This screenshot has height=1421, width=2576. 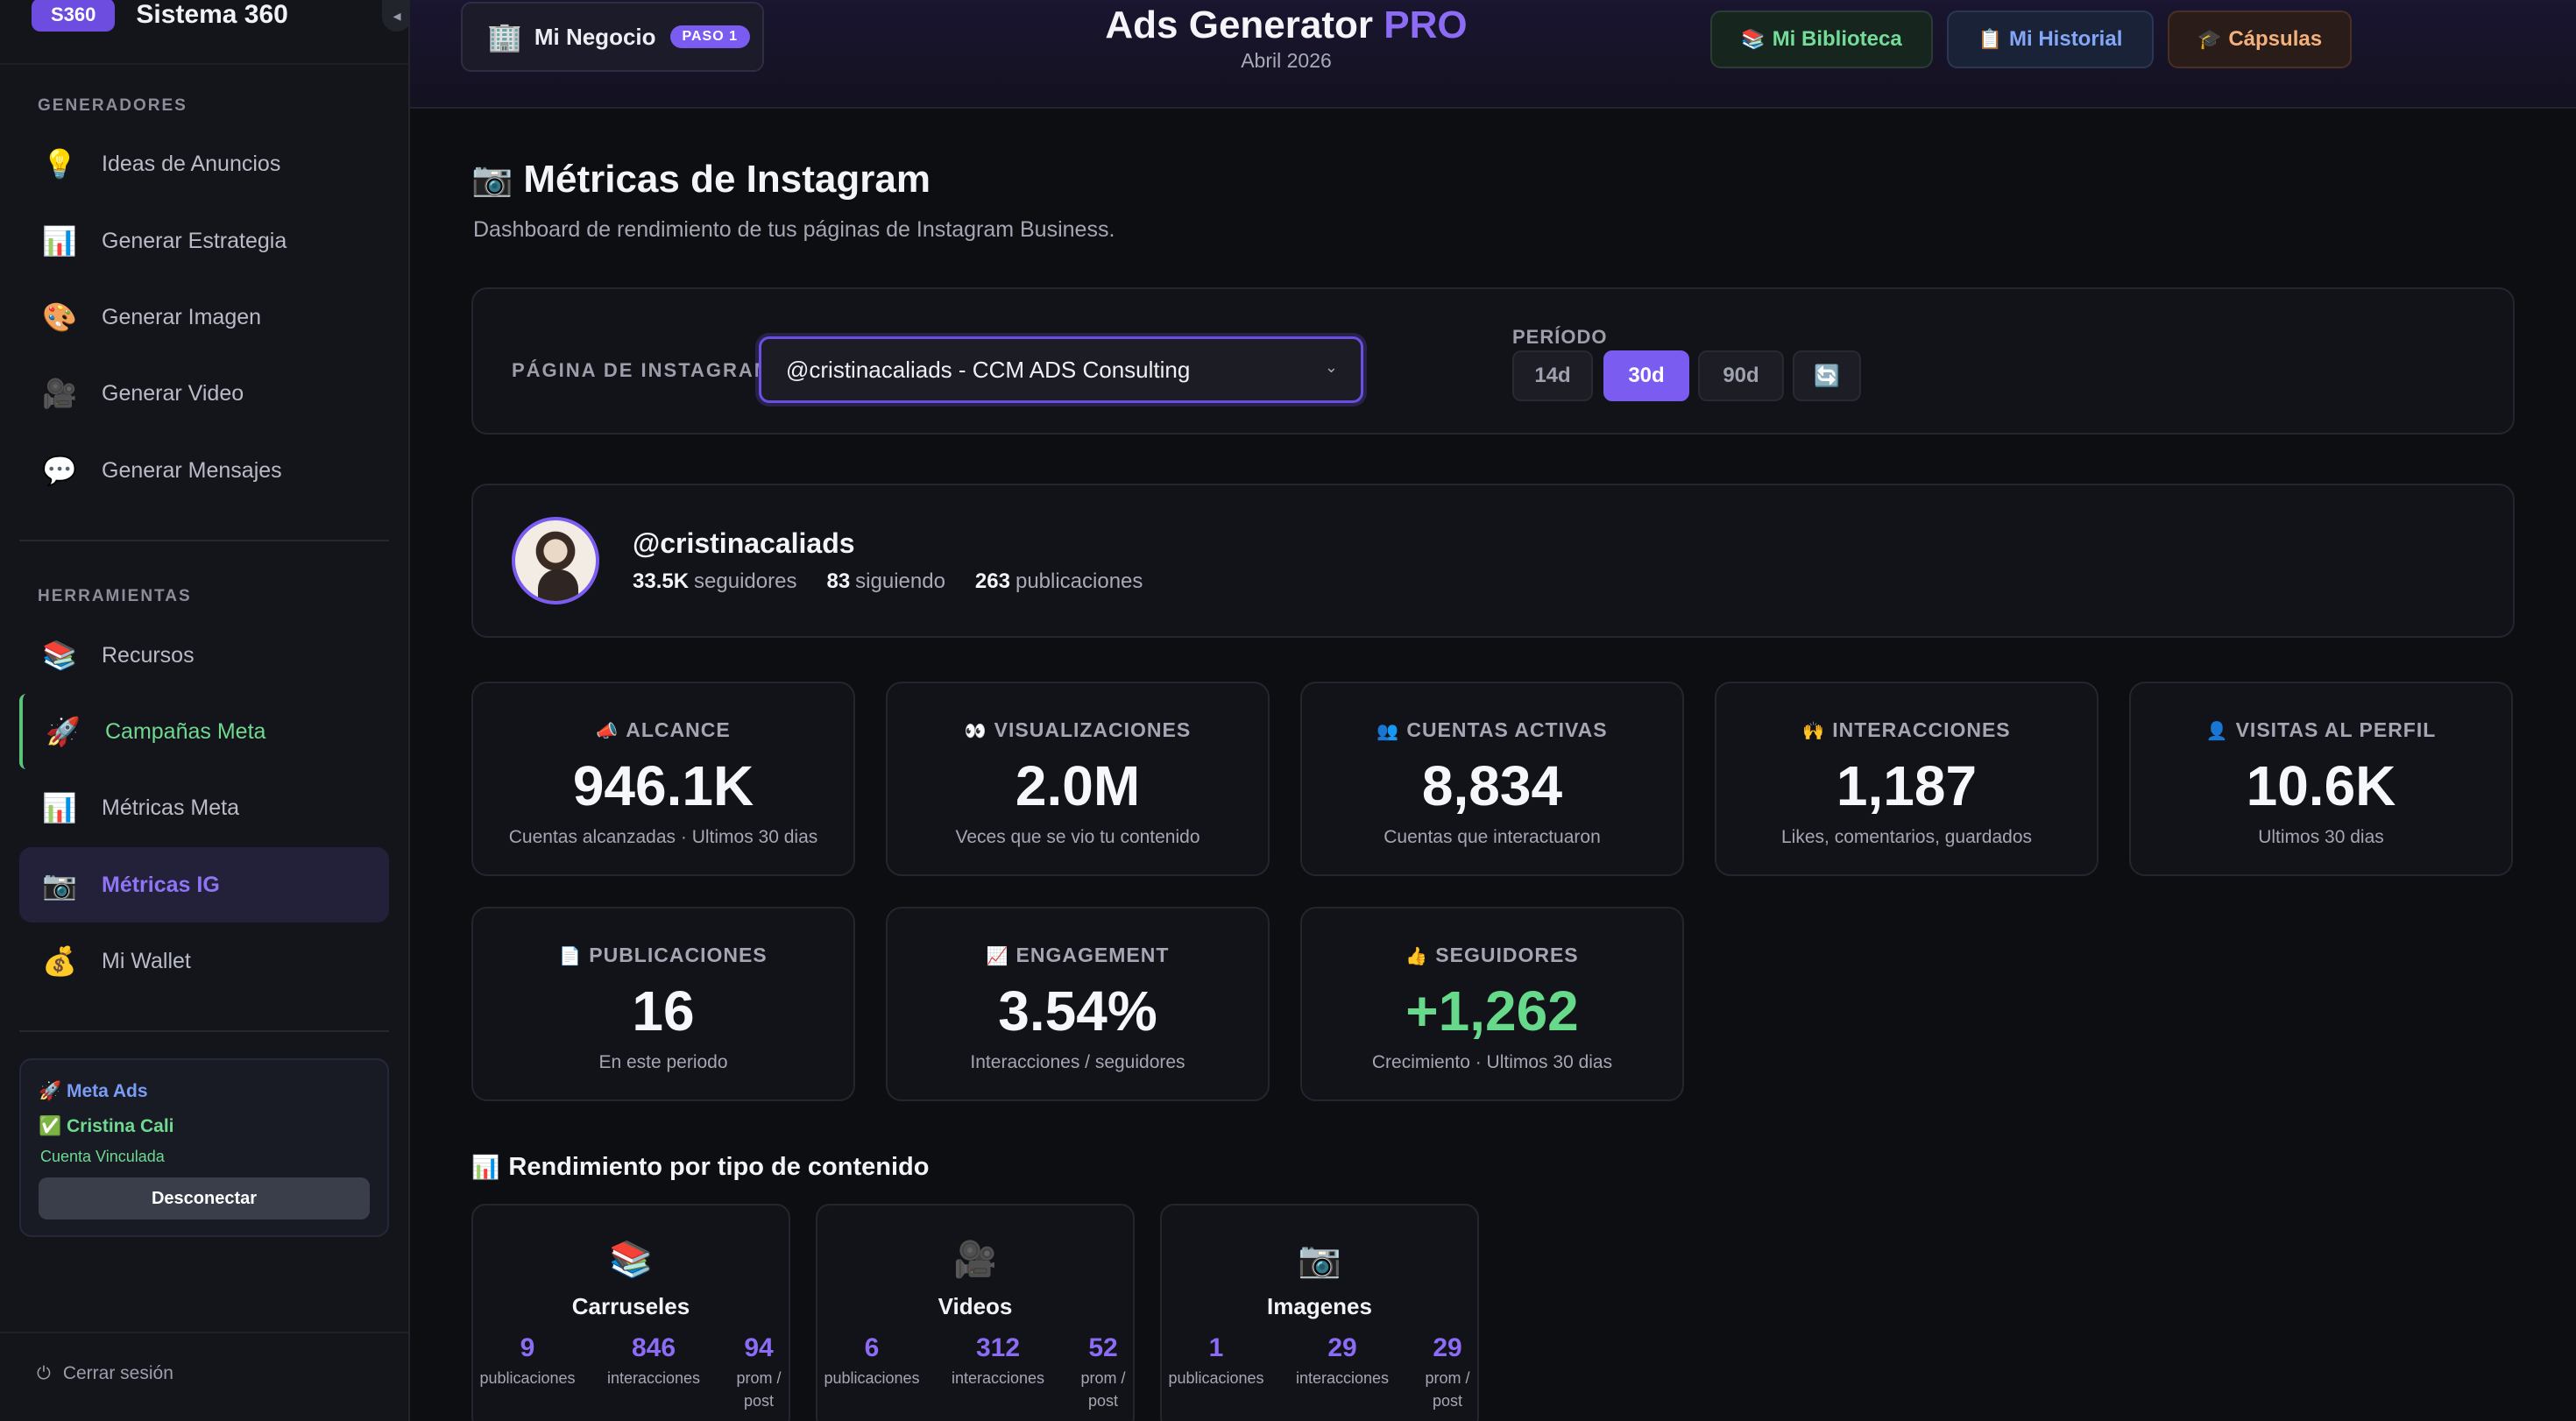 I want to click on business-label: Mi Negocio, so click(x=595, y=36).